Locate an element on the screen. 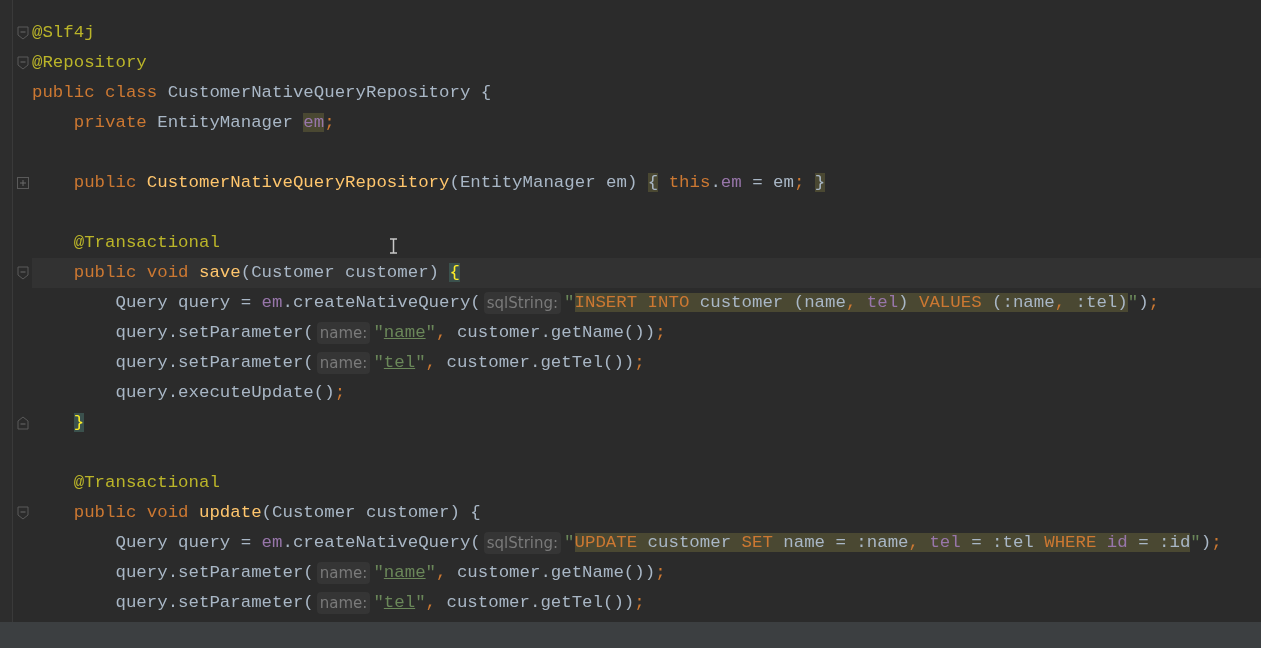 This screenshot has height=648, width=1261. text-cursor-icon is located at coordinates (393, 246).